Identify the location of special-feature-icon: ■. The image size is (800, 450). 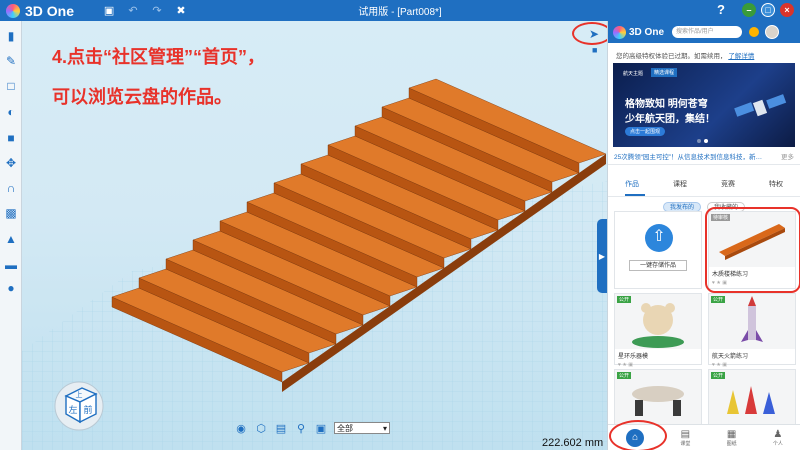
(11, 138).